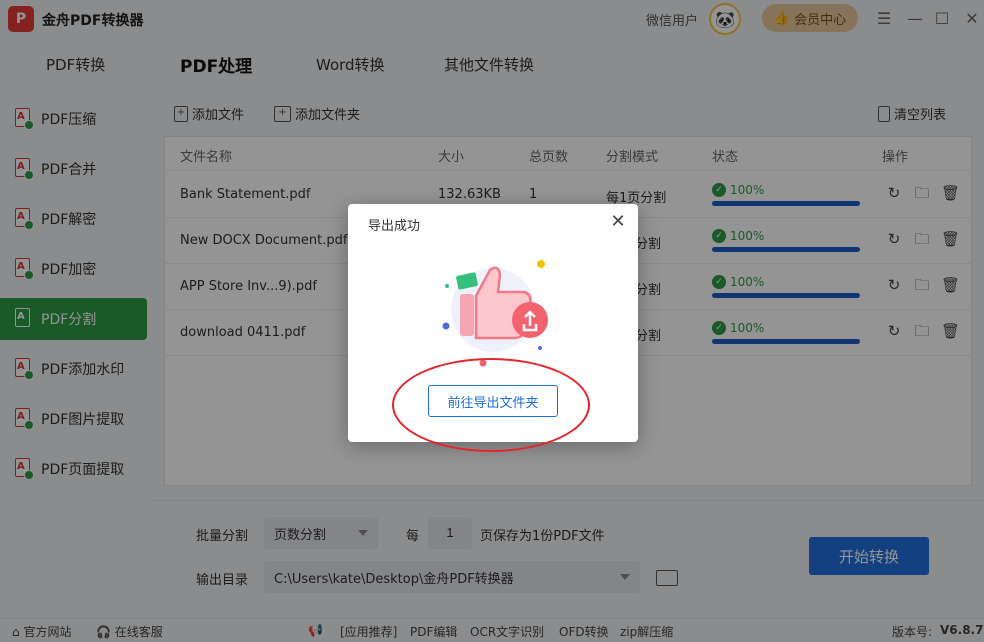 This screenshot has height=642, width=984. I want to click on annotation-ellipse, so click(491, 405).